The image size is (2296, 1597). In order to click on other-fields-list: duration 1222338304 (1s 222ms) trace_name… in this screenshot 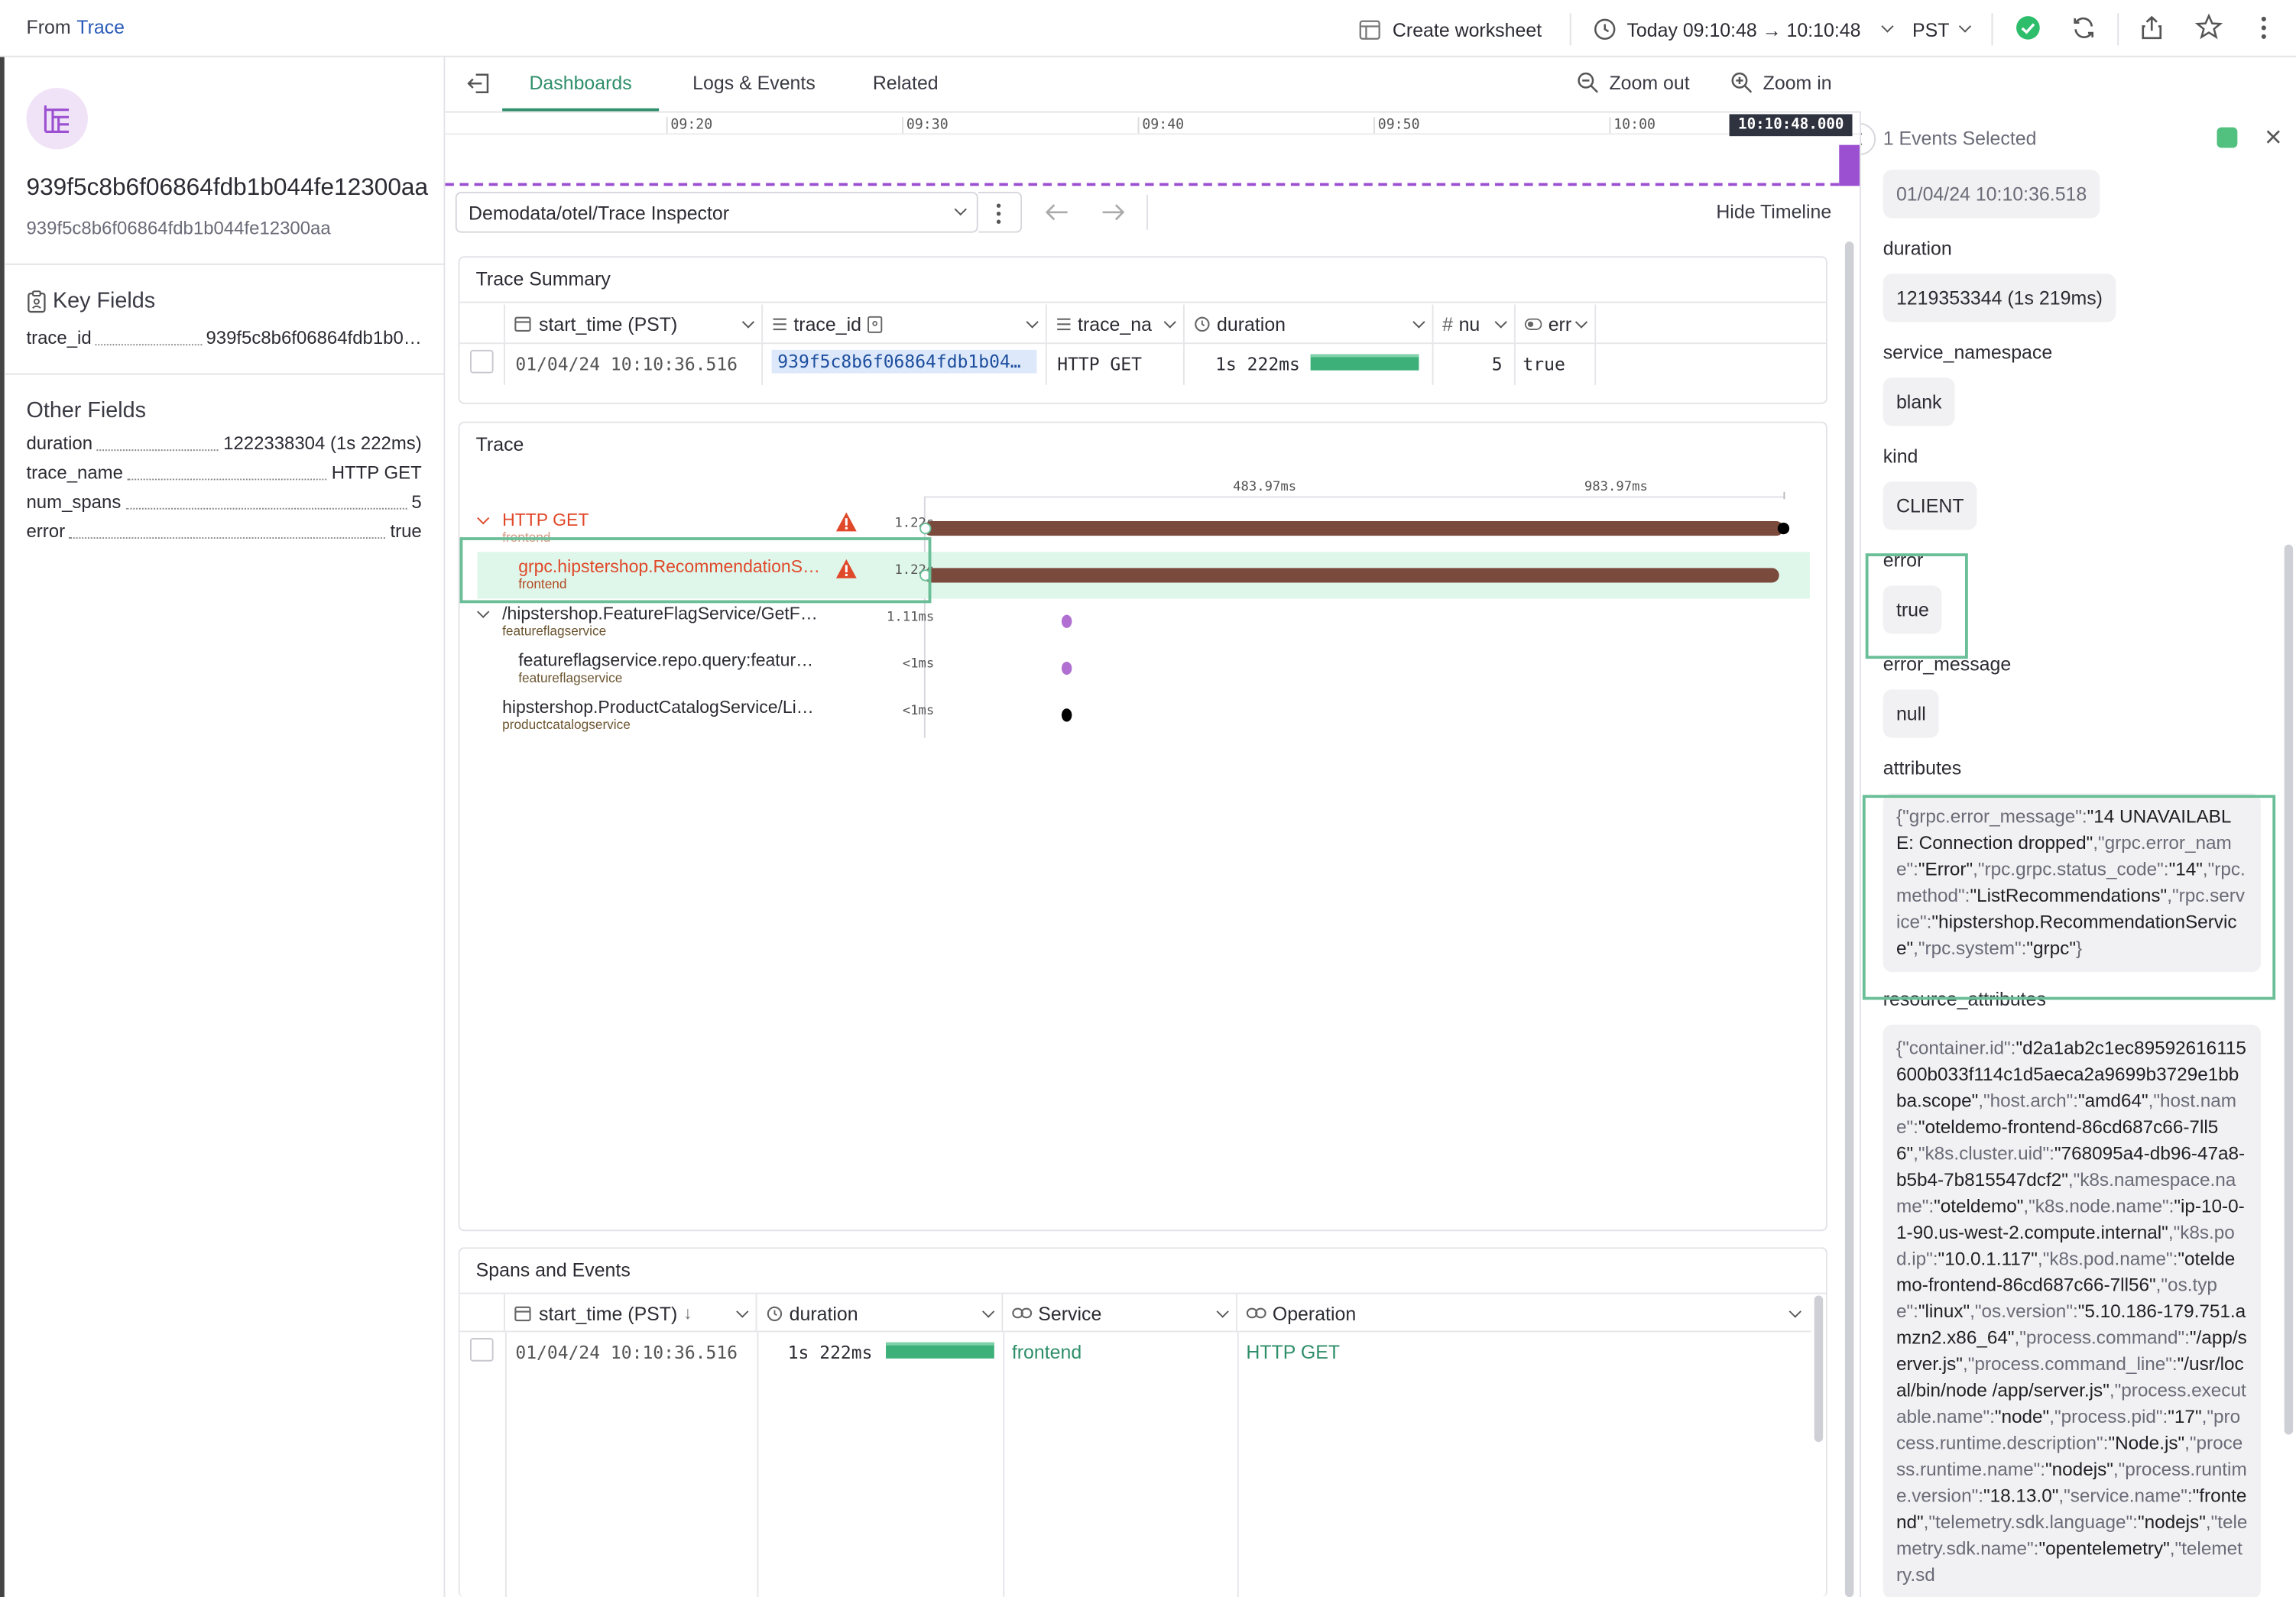, I will do `click(225, 488)`.